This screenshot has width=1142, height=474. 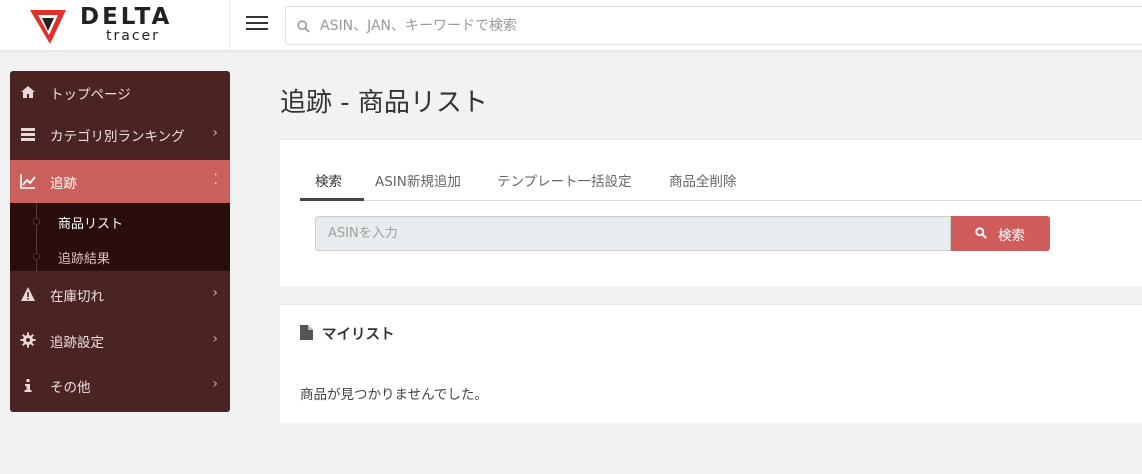 I want to click on brand: DELTA tracer, so click(x=115, y=25).